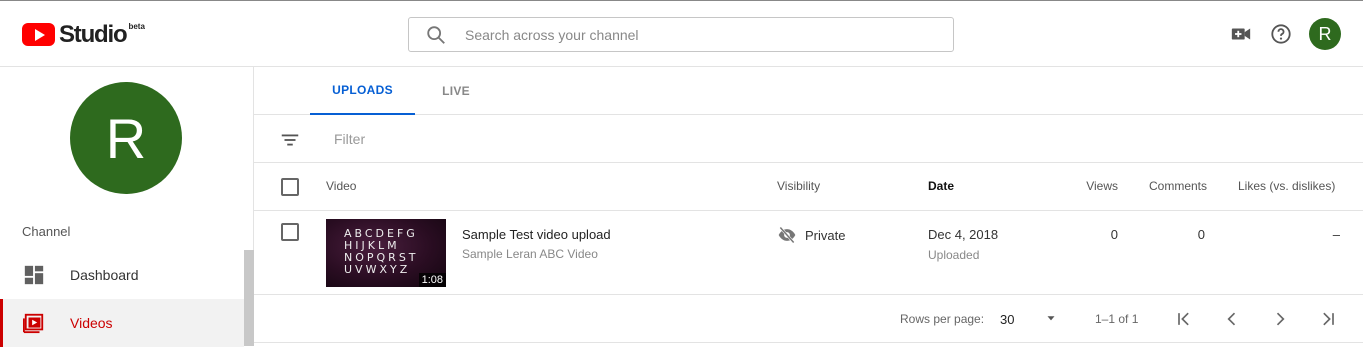 The image size is (1363, 347). Describe the element at coordinates (126, 138) in the screenshot. I see `channel-avatar: R` at that location.